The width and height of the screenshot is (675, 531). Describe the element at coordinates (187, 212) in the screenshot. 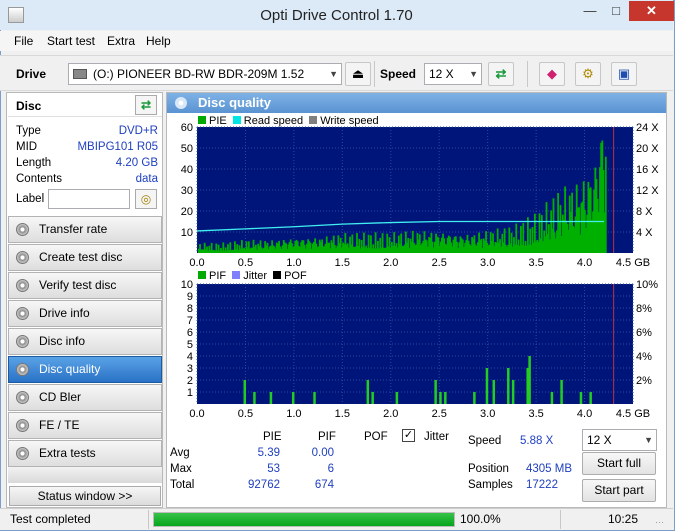

I see `y-tick-label: 20` at that location.